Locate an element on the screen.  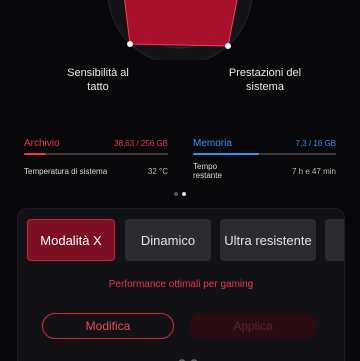
mode-x-button: Modalità X is located at coordinates (71, 240).